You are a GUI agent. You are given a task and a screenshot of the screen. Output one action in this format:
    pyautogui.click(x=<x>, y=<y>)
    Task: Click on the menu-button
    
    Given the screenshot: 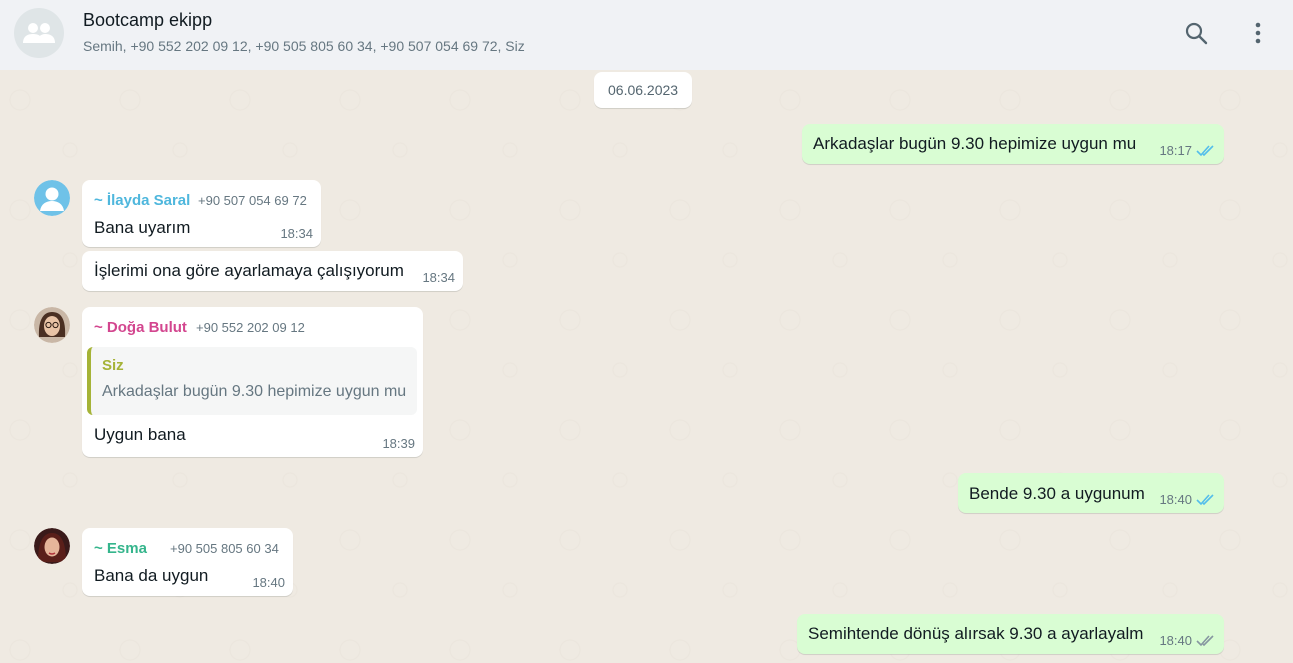 What is the action you would take?
    pyautogui.click(x=1258, y=33)
    